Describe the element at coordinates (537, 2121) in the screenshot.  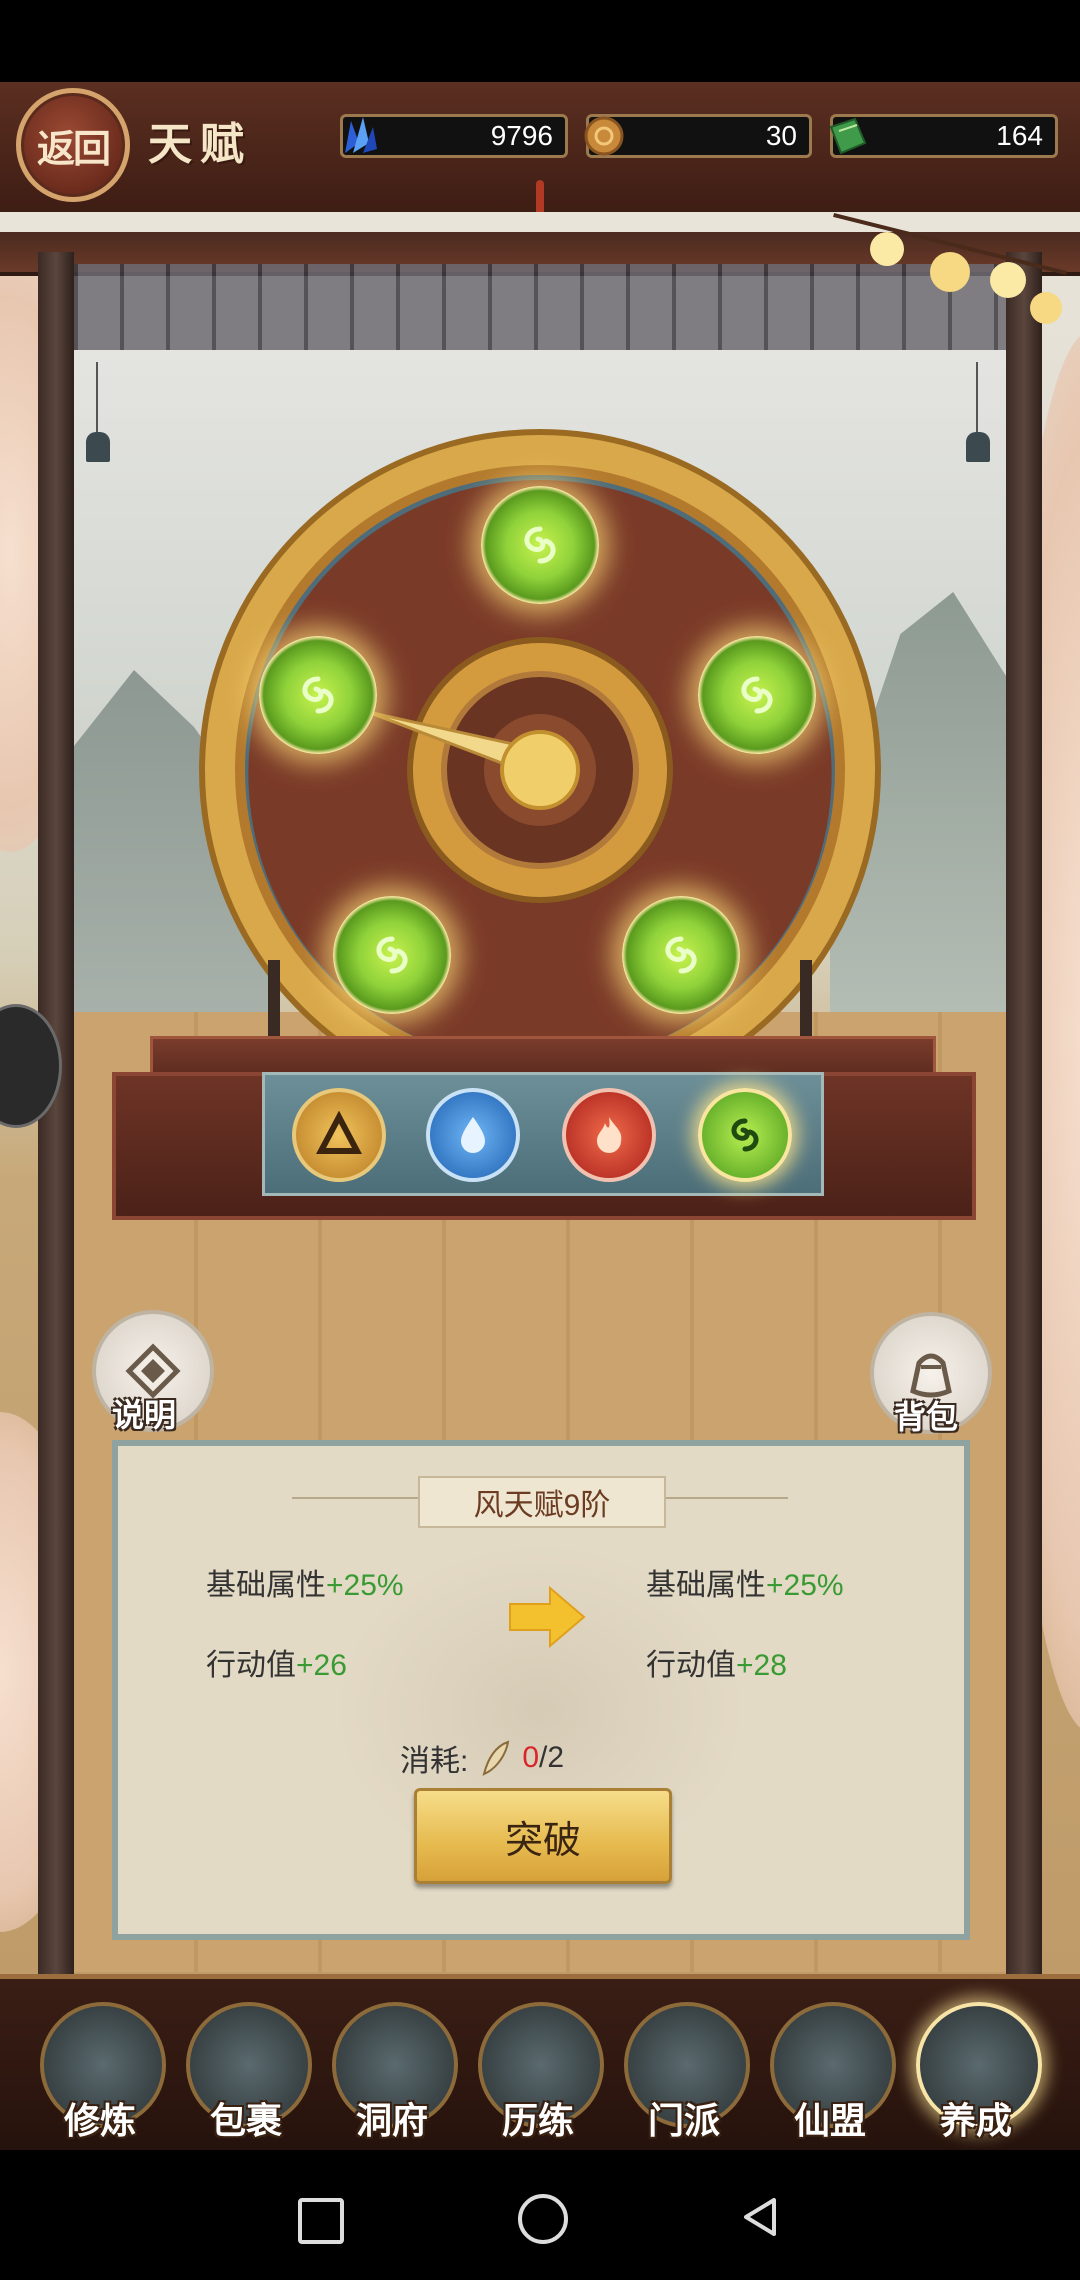
I see `nav-label: 历练` at that location.